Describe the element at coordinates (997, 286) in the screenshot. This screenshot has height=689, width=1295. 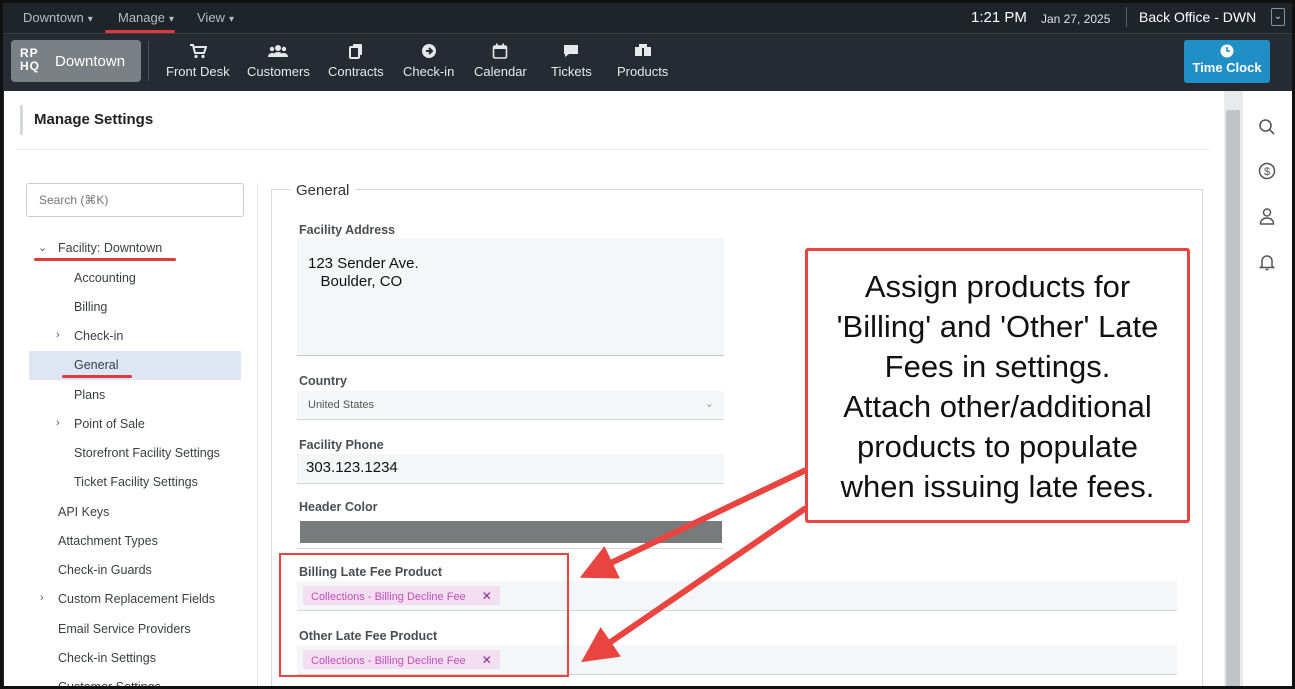
I see `callout-line: Assign products for` at that location.